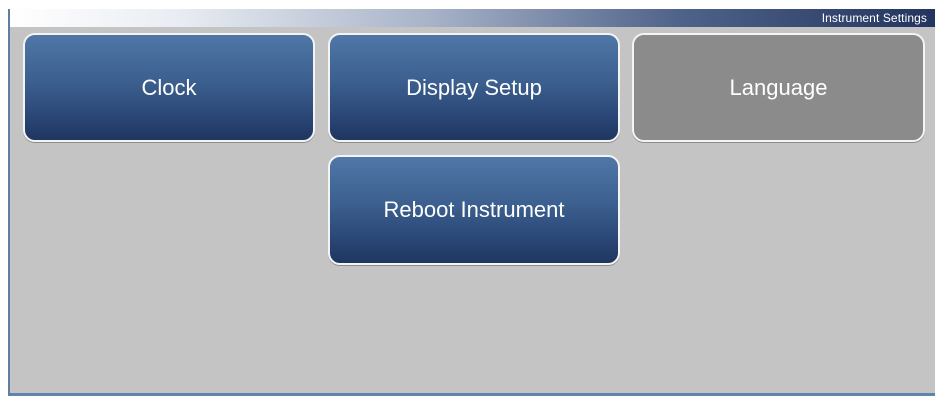 The height and width of the screenshot is (396, 936). I want to click on language-button: Language, so click(778, 87).